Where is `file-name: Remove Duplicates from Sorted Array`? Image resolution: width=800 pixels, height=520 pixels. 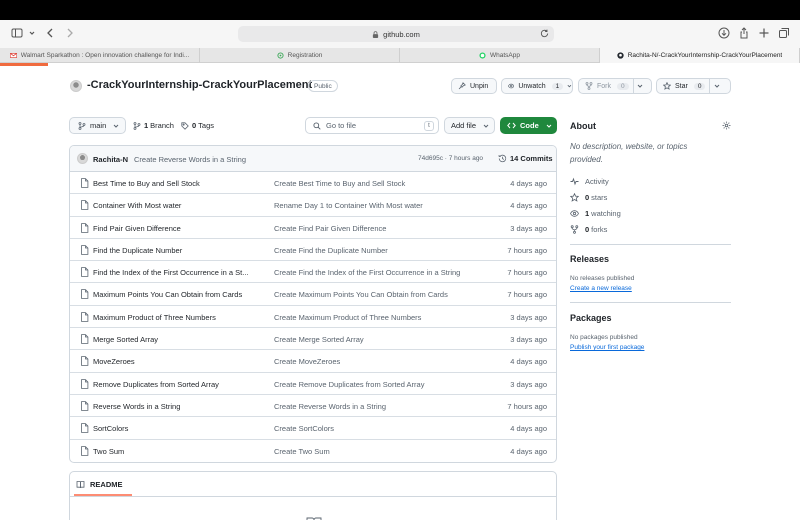
file-name: Remove Duplicates from Sorted Array is located at coordinates (177, 384).